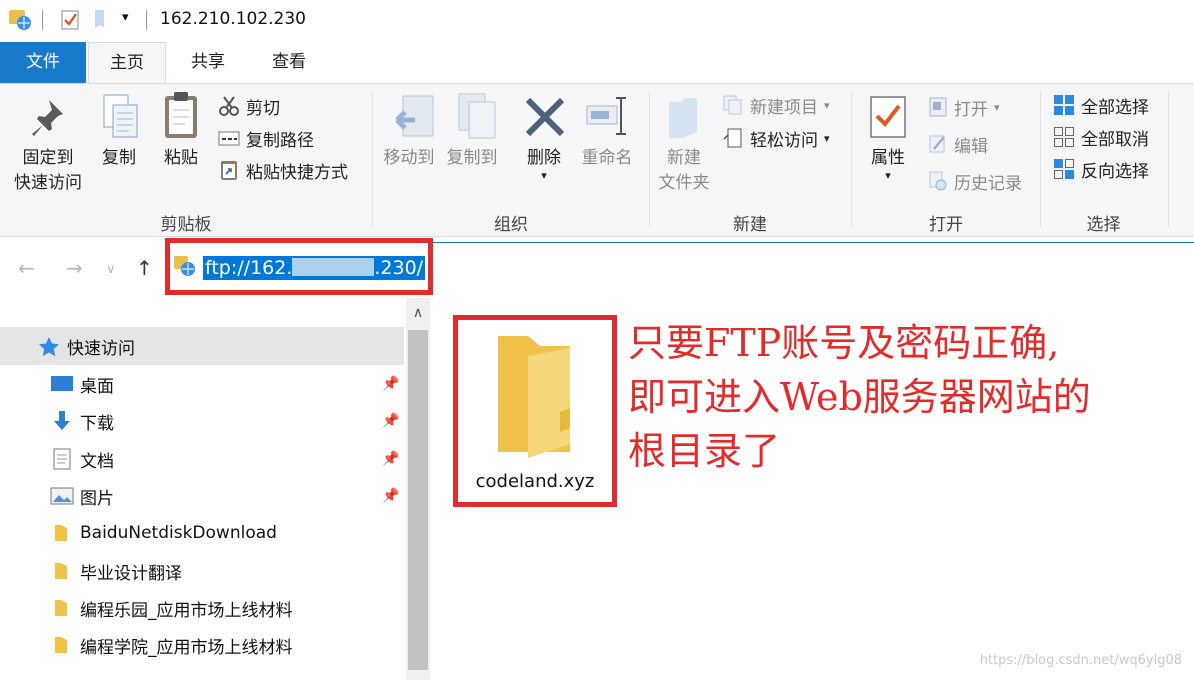 This screenshot has height=680, width=1194. What do you see at coordinates (418, 313) in the screenshot?
I see `scroll-up-chevron-icon: ∧` at bounding box center [418, 313].